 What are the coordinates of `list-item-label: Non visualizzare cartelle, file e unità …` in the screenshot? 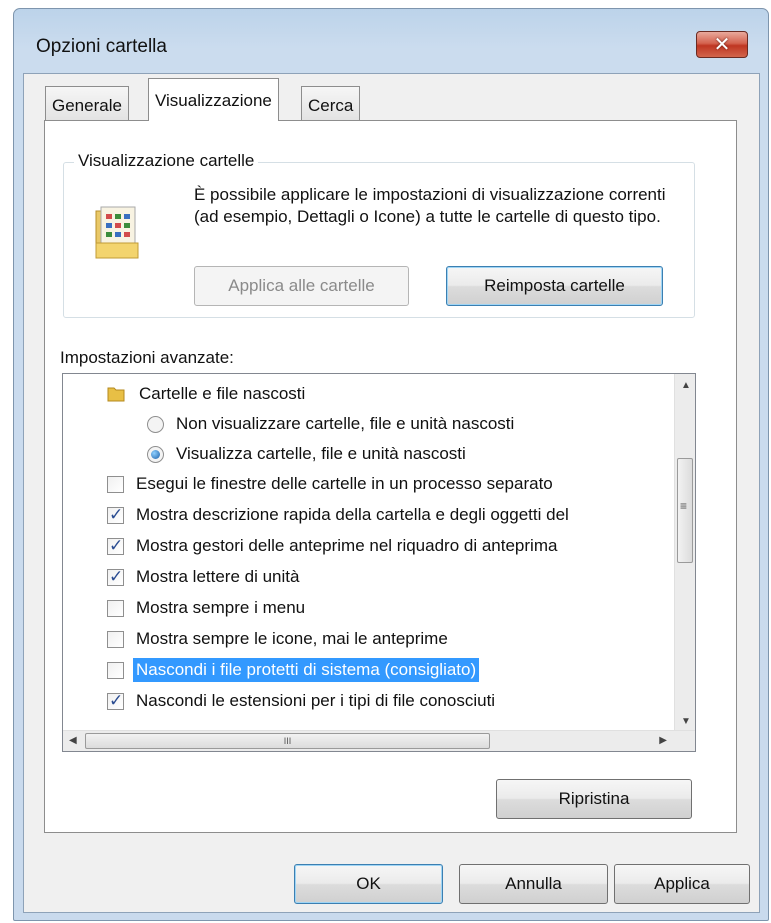 It's located at (345, 423).